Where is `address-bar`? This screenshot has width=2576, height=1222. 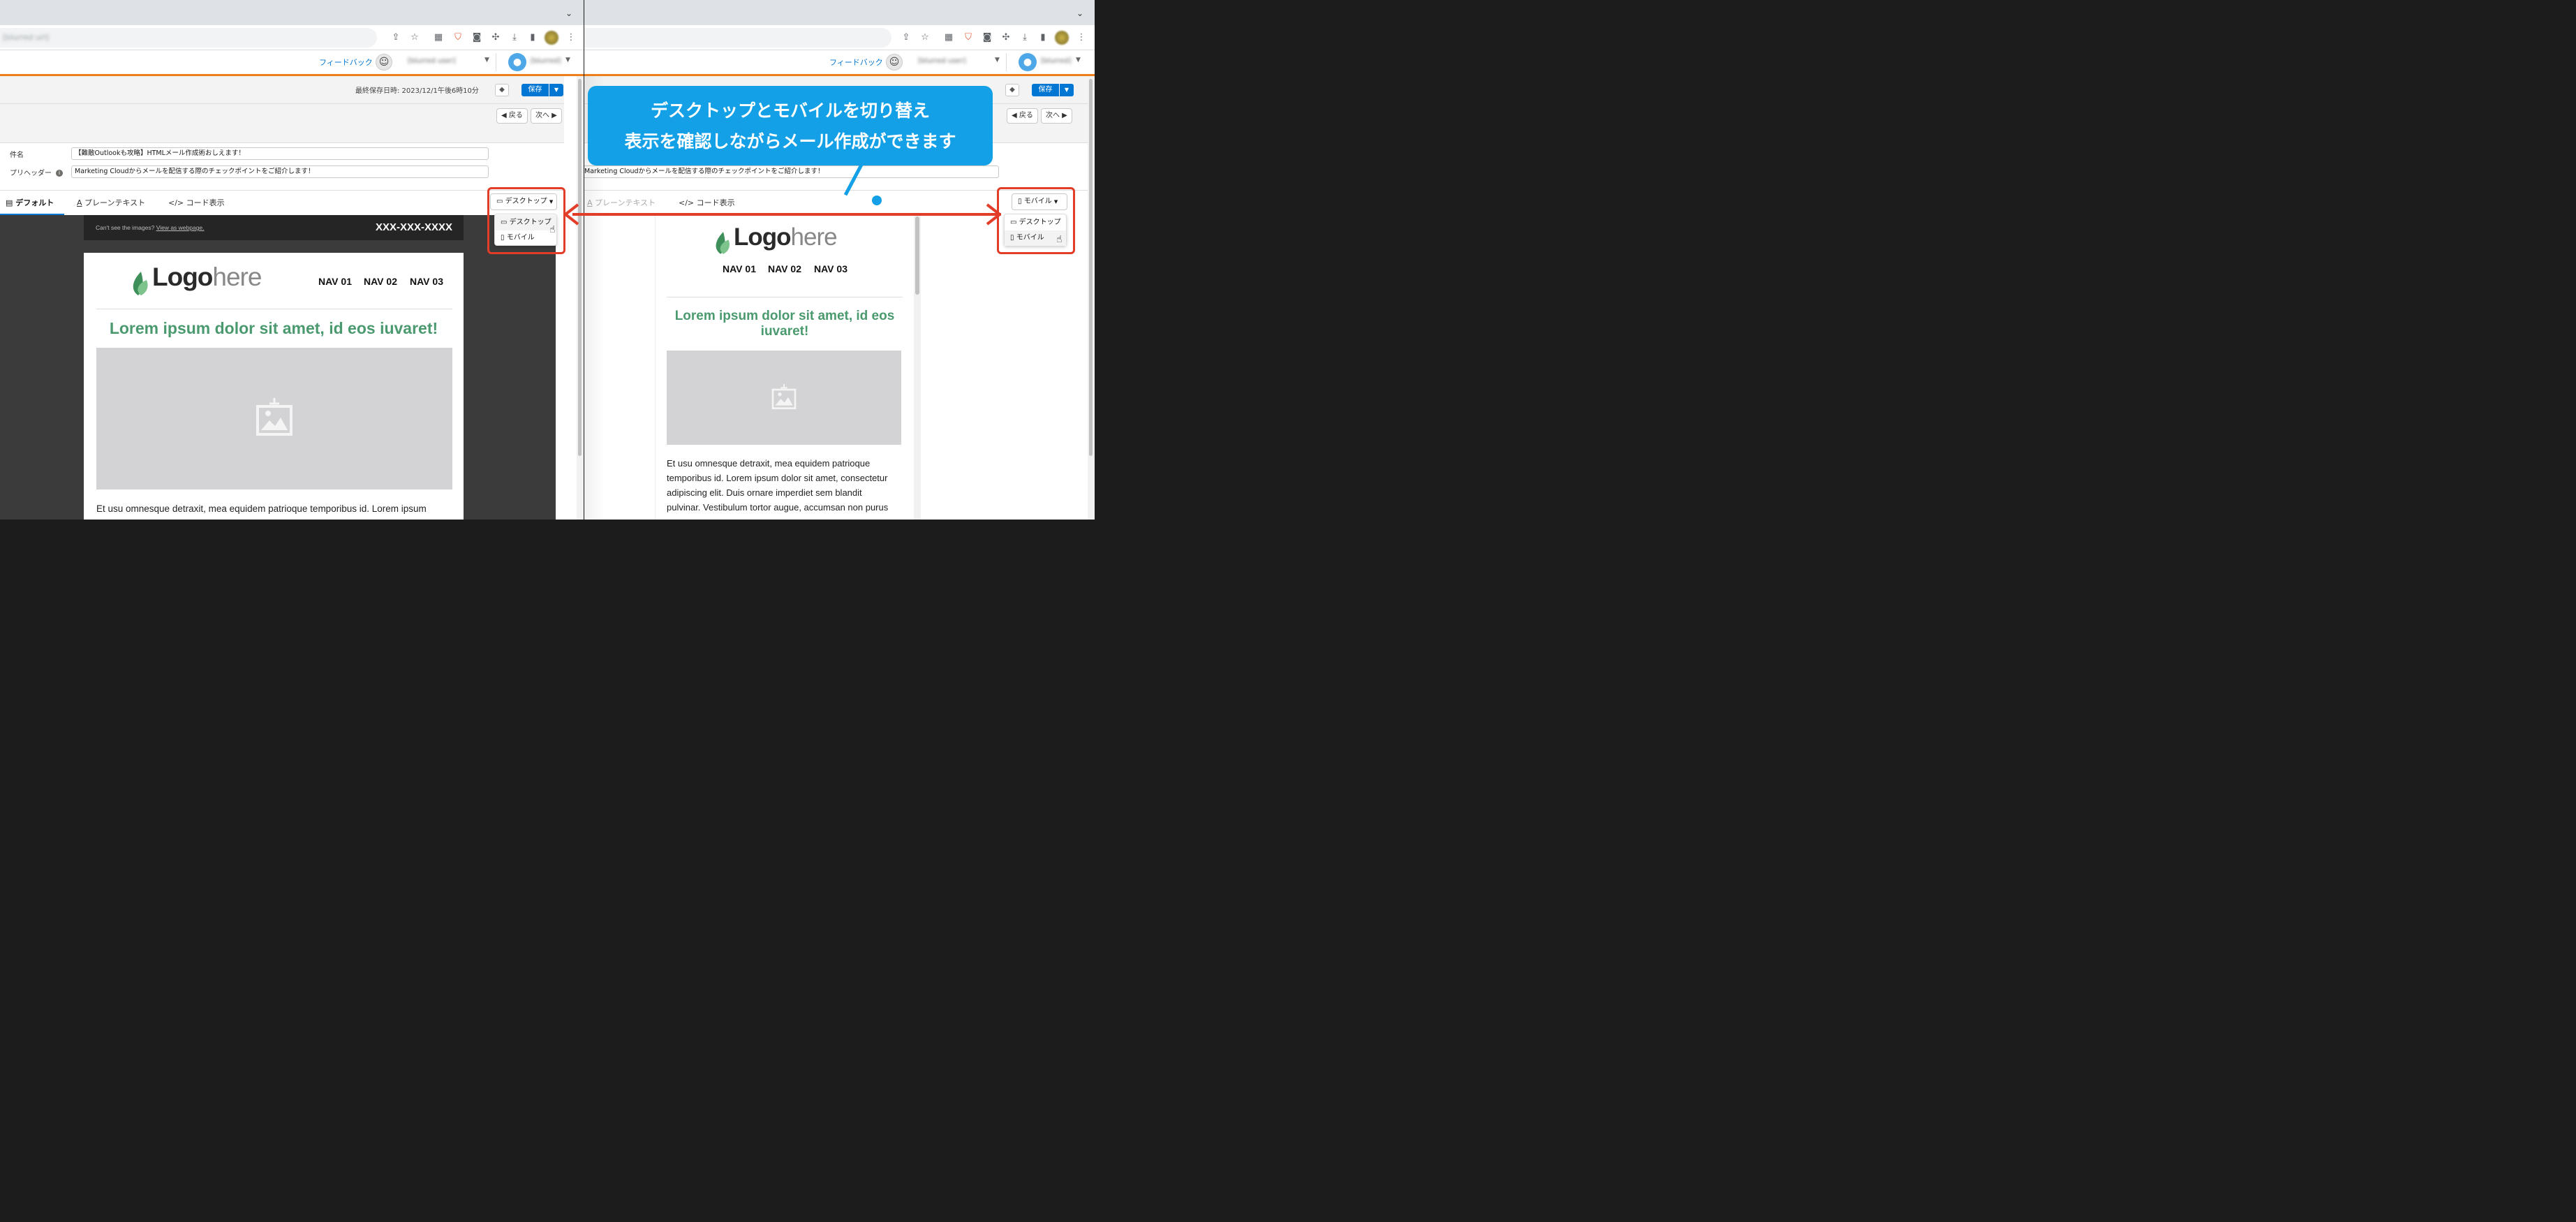 address-bar is located at coordinates (737, 37).